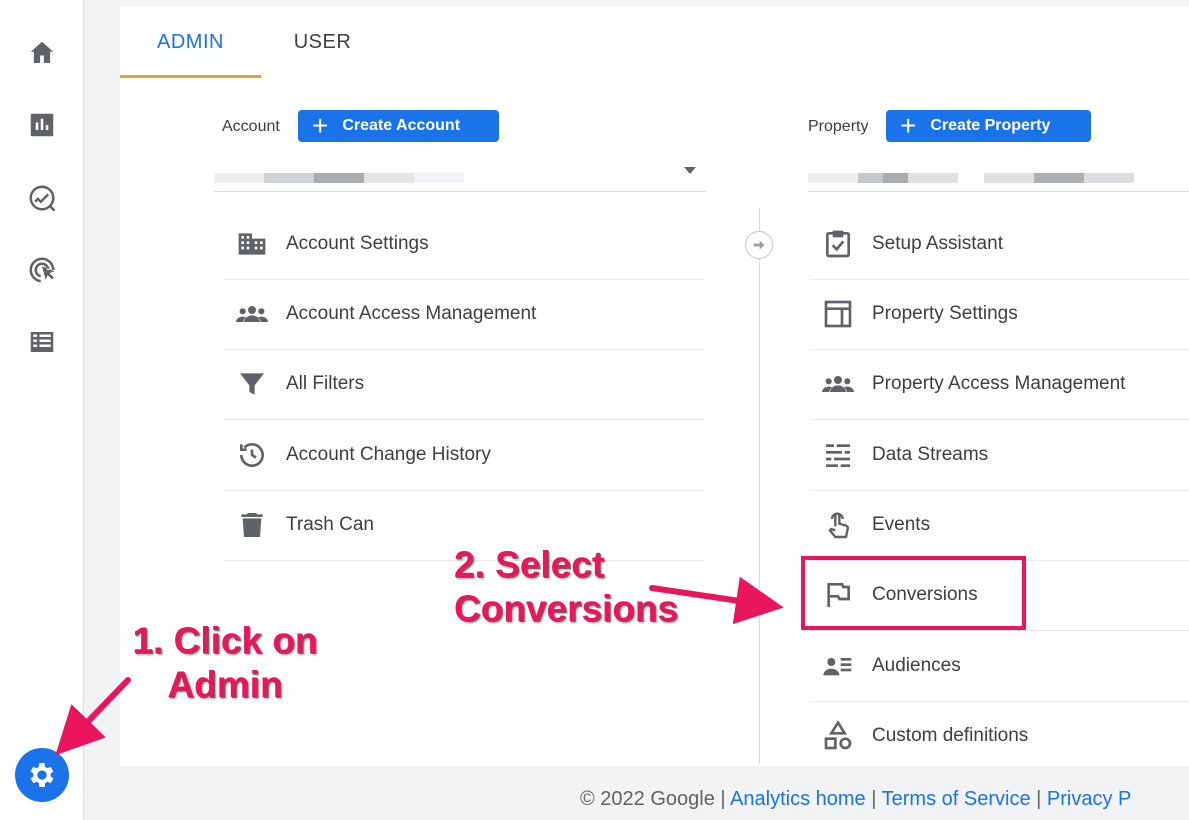  I want to click on menu-label: Trash Can, so click(330, 524).